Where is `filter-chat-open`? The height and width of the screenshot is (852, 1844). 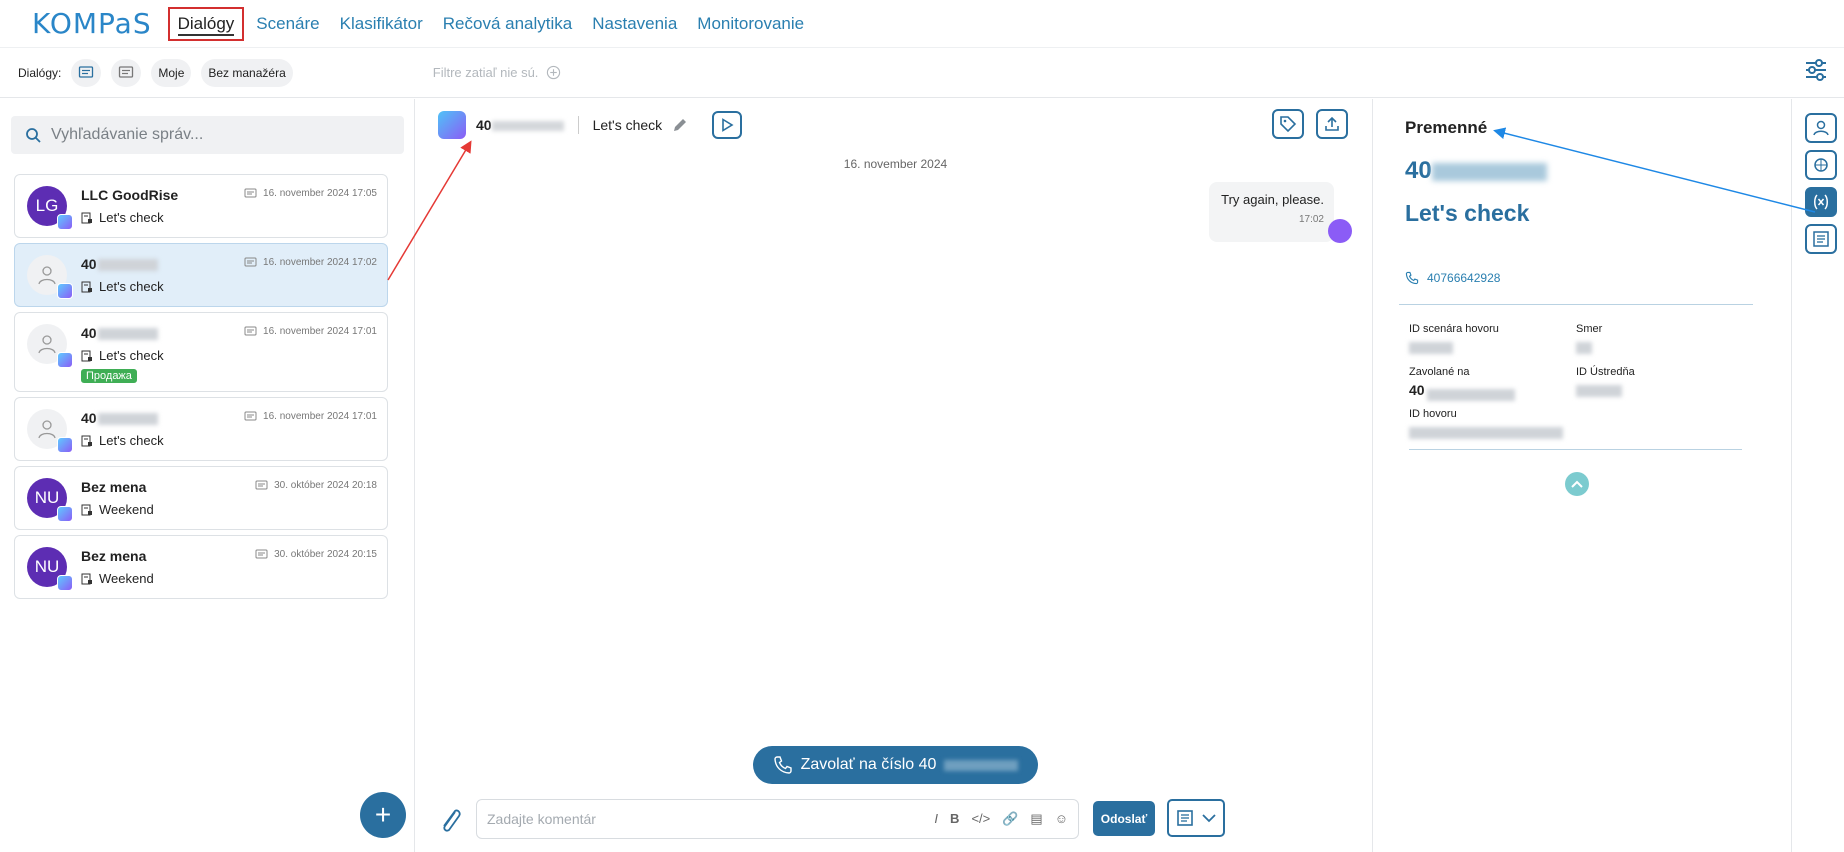
filter-chat-open is located at coordinates (86, 72).